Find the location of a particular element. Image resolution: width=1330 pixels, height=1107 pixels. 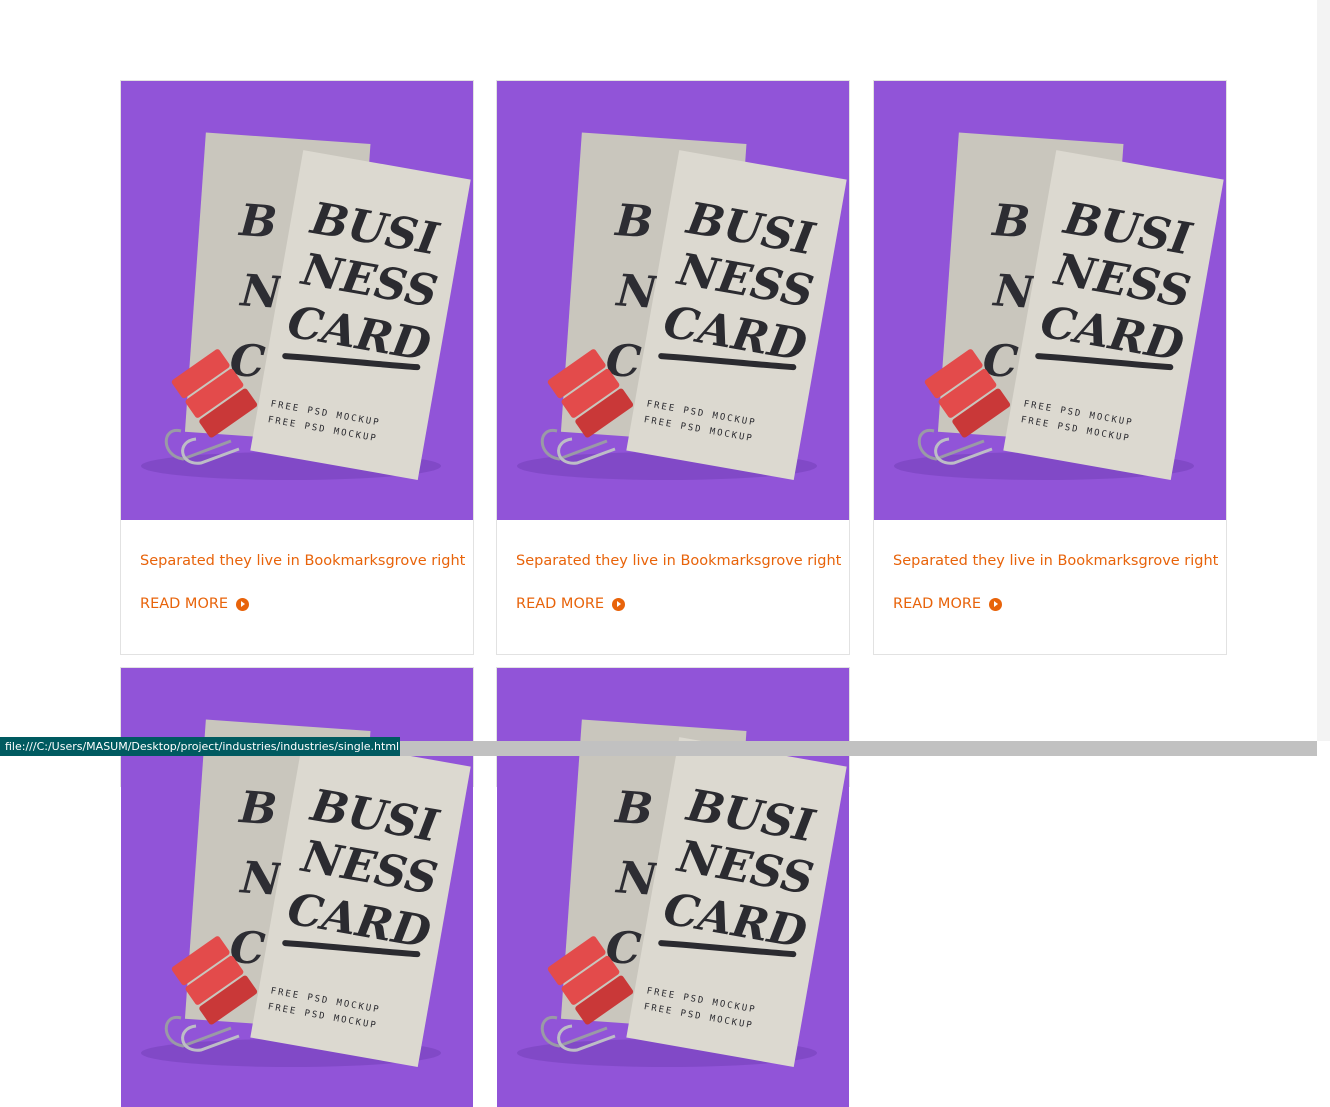

vertical-scrollbar is located at coordinates (1323, 370).